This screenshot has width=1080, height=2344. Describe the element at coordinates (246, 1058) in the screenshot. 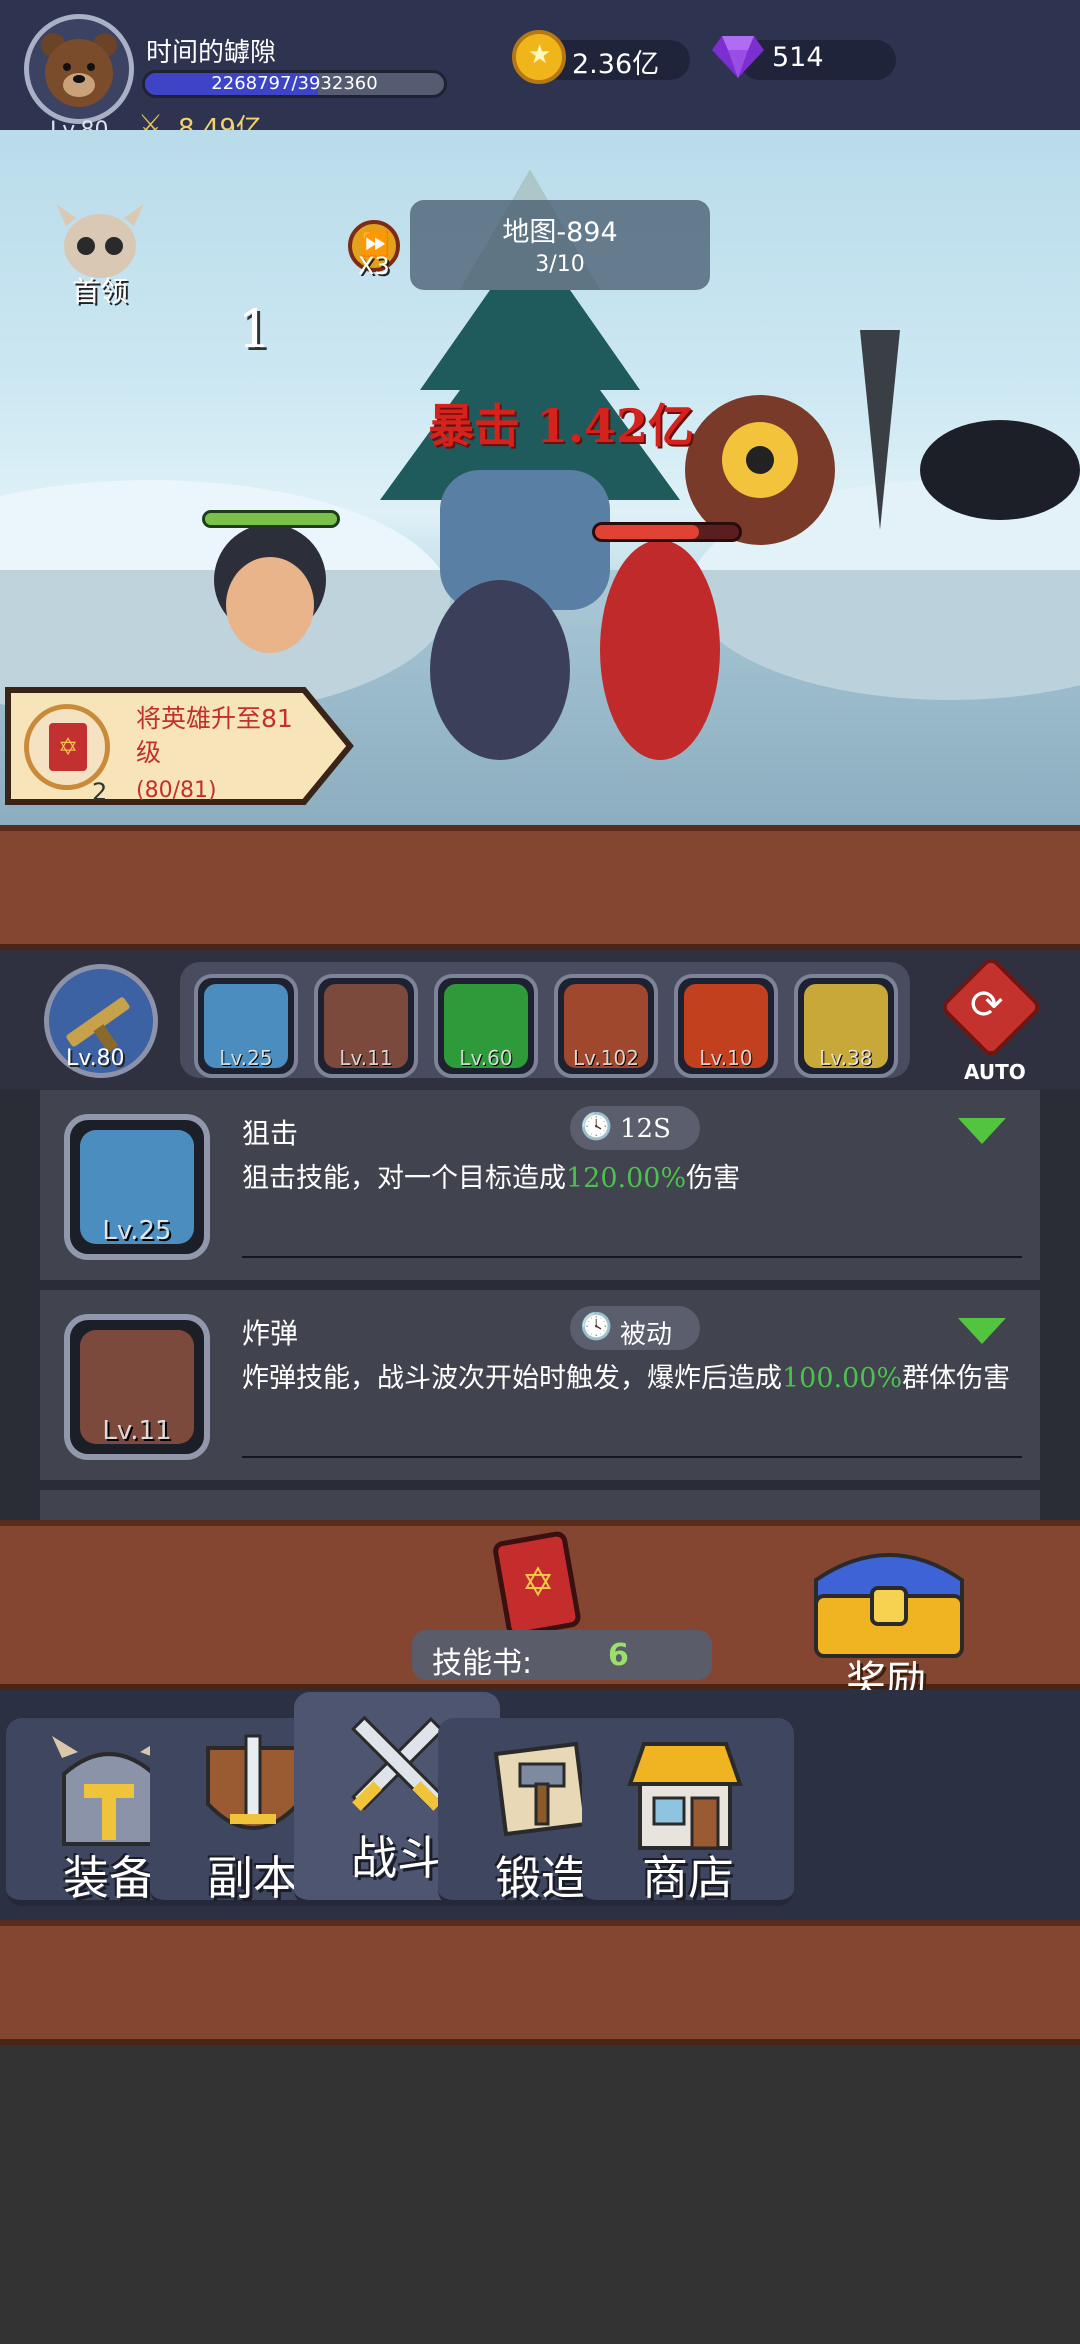

I see `slot-level: Lv.25` at that location.